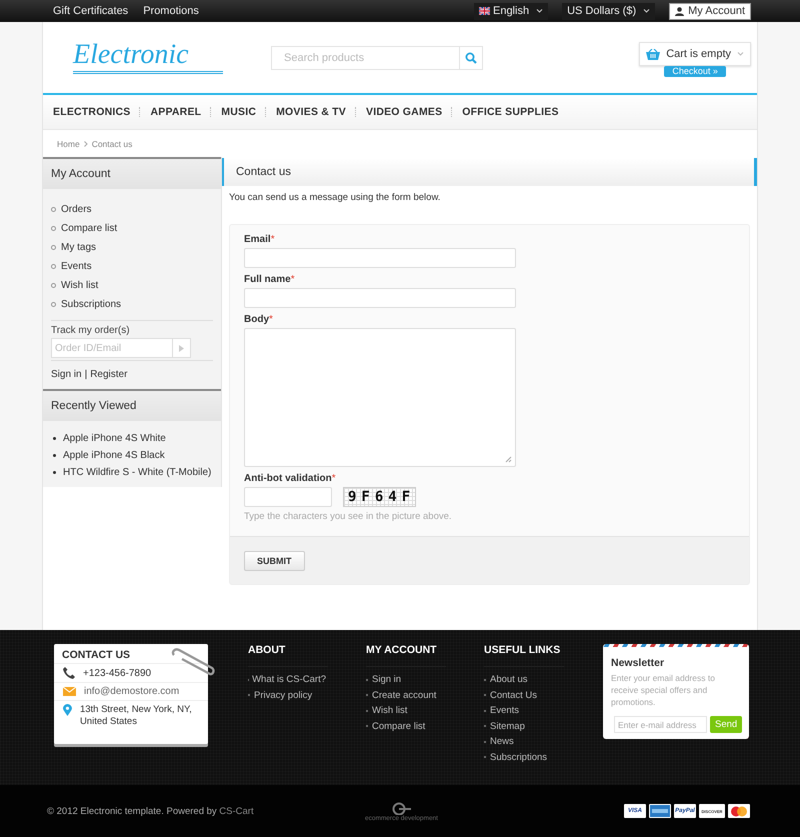 The height and width of the screenshot is (837, 800). What do you see at coordinates (380, 397) in the screenshot?
I see `body-field` at bounding box center [380, 397].